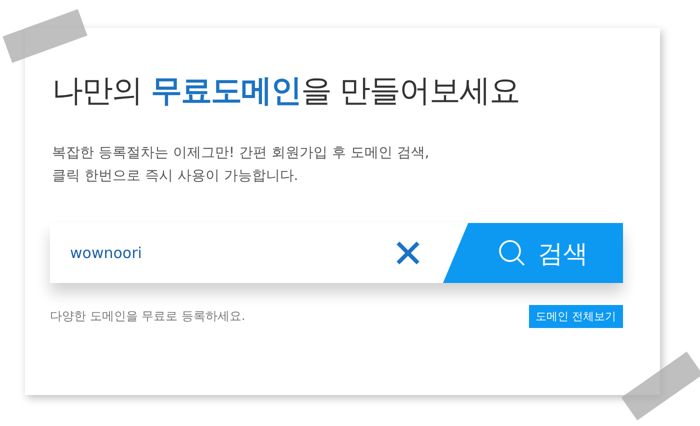  Describe the element at coordinates (148, 316) in the screenshot. I see `note-text: 다양한 도메인을 무료로 등록하세요.` at that location.